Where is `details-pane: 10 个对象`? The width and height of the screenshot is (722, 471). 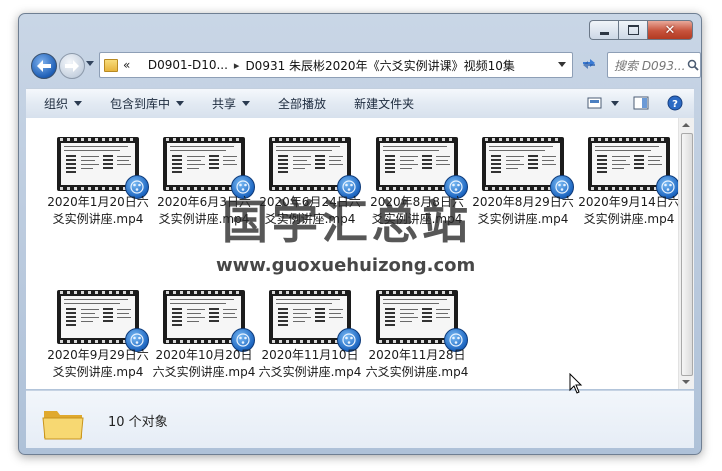
details-pane: 10 个对象 is located at coordinates (360, 419).